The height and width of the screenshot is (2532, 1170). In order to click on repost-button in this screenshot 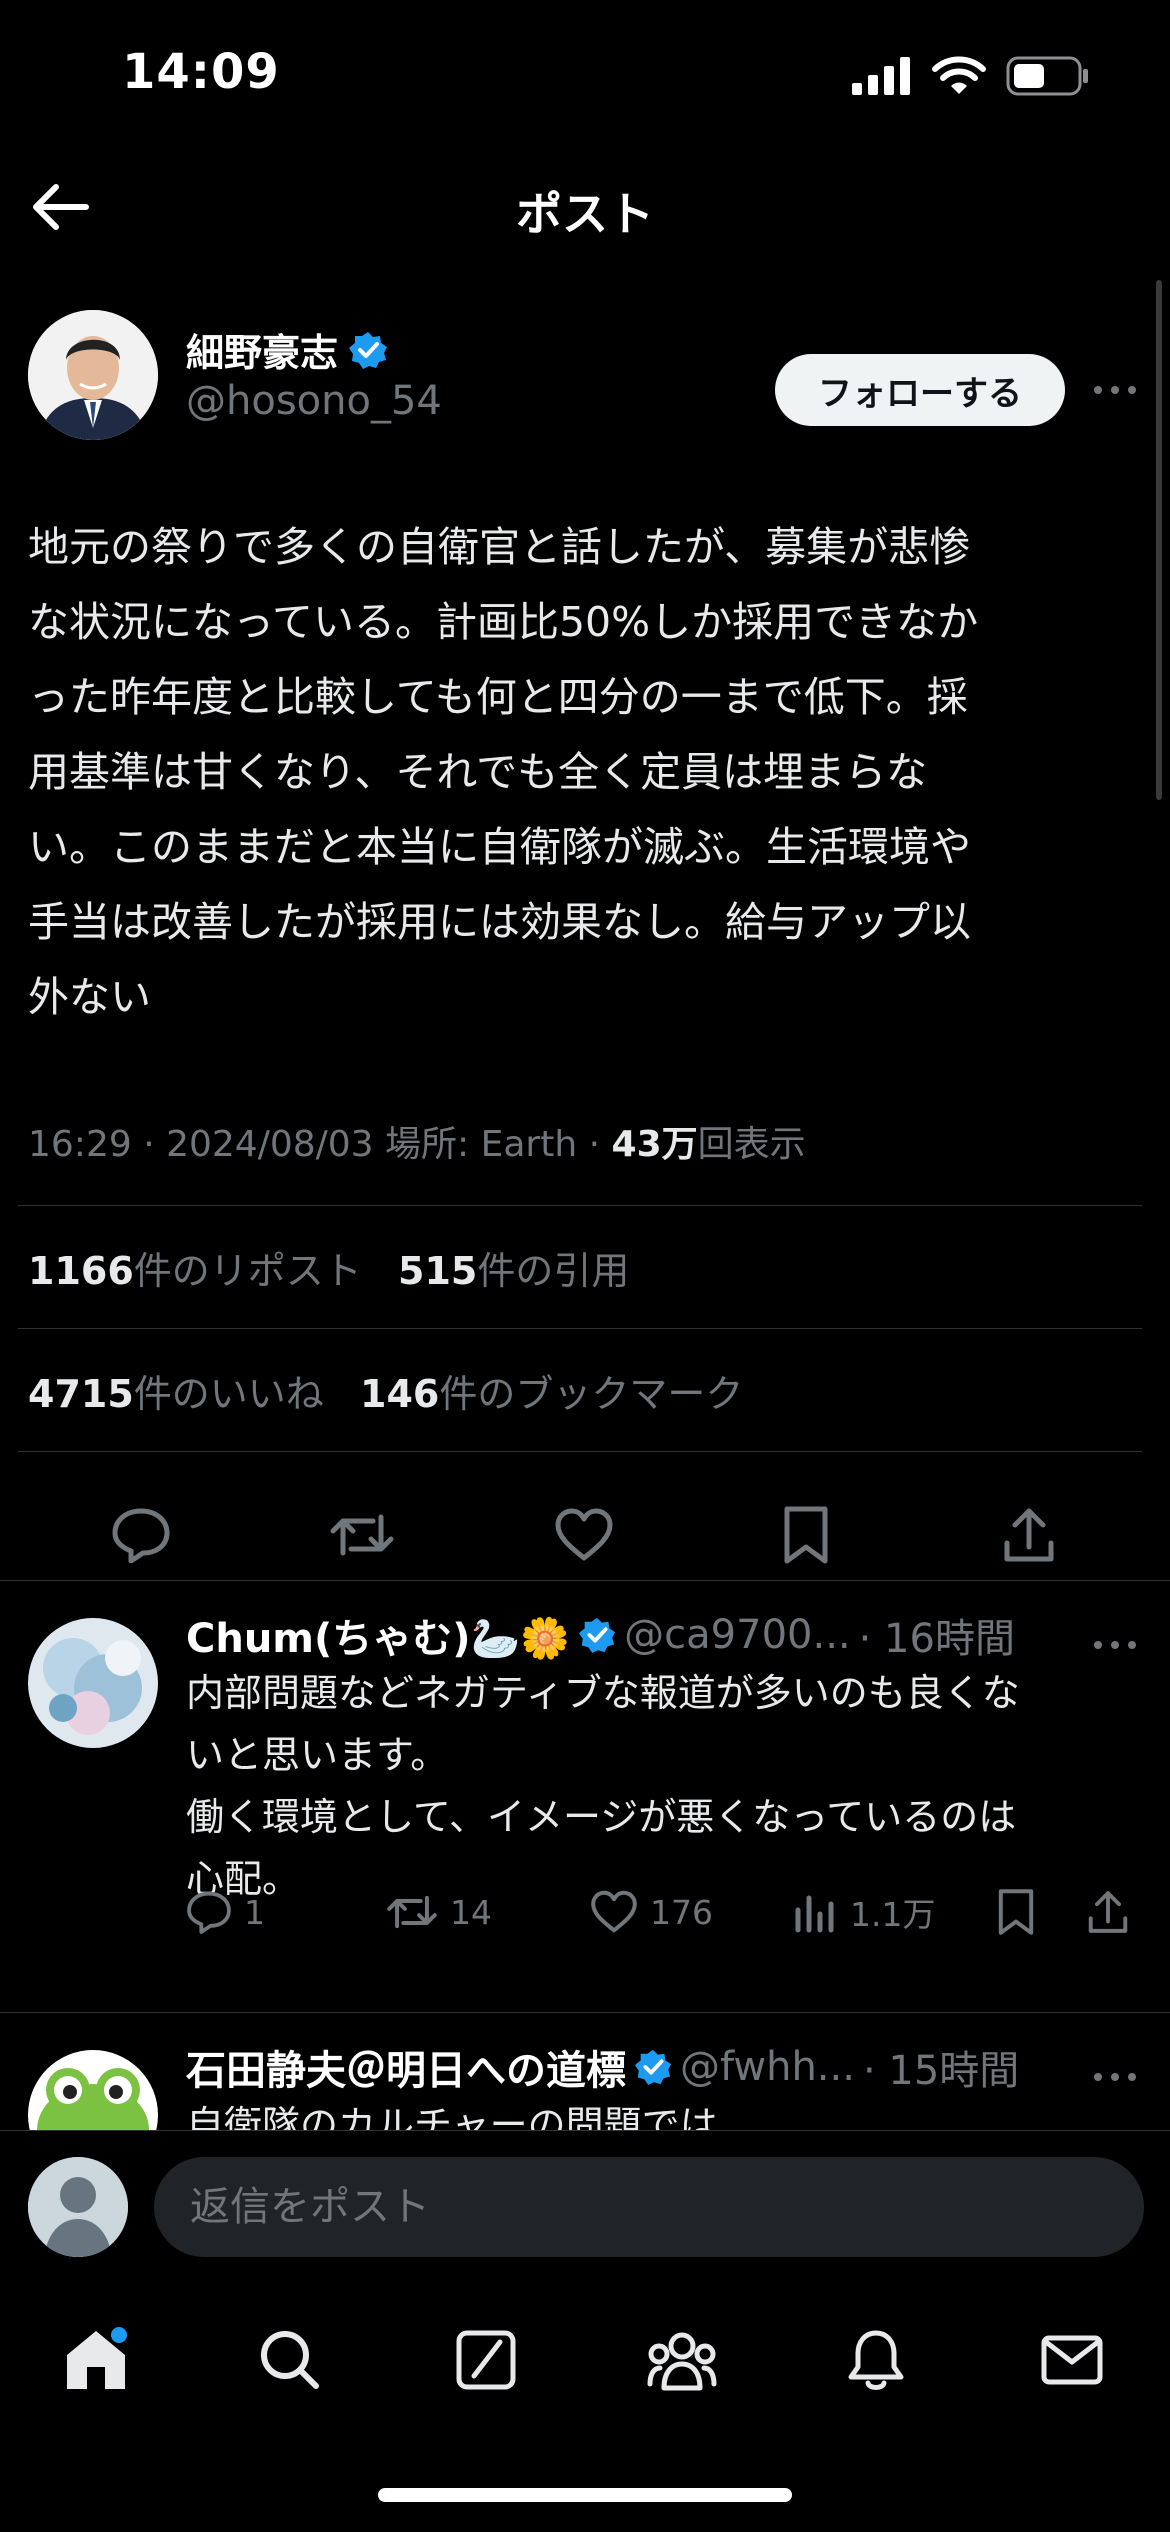, I will do `click(362, 1535)`.